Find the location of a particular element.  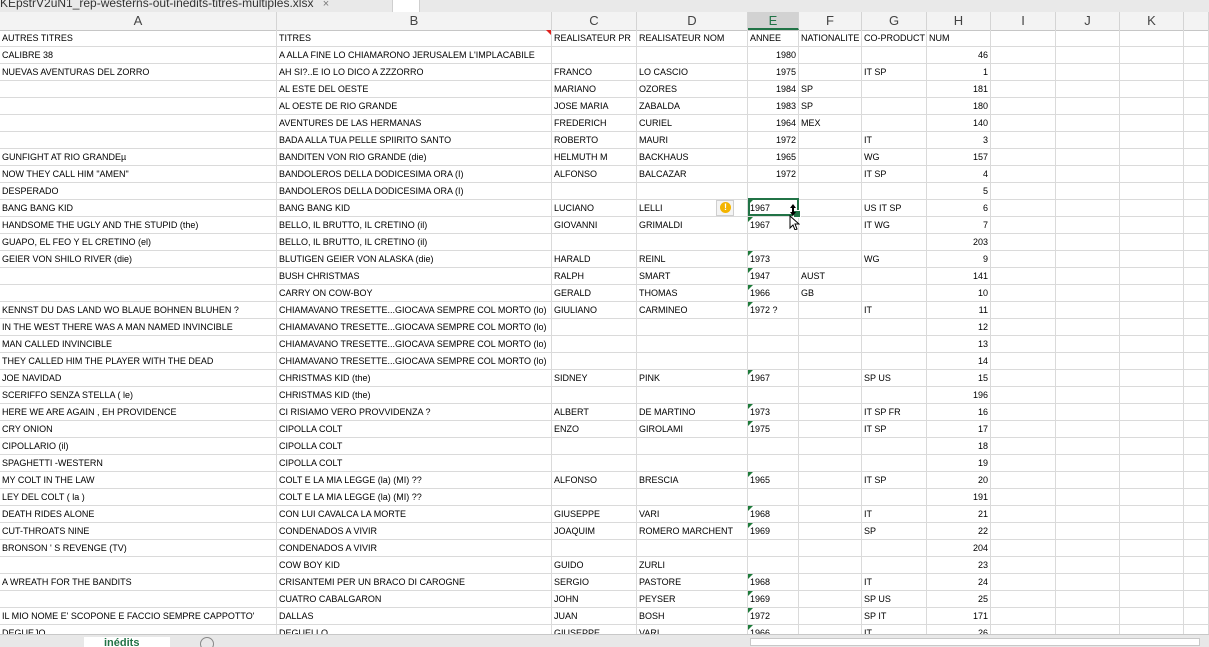

cell: JOSE MARIA is located at coordinates (594, 106).